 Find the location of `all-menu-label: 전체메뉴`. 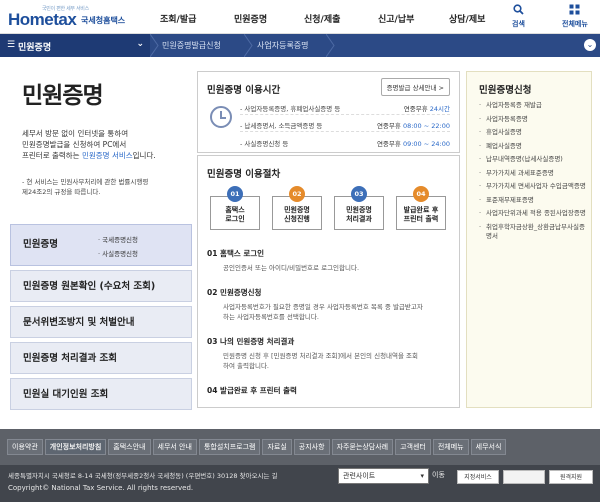

all-menu-label: 전체메뉴 is located at coordinates (575, 24).